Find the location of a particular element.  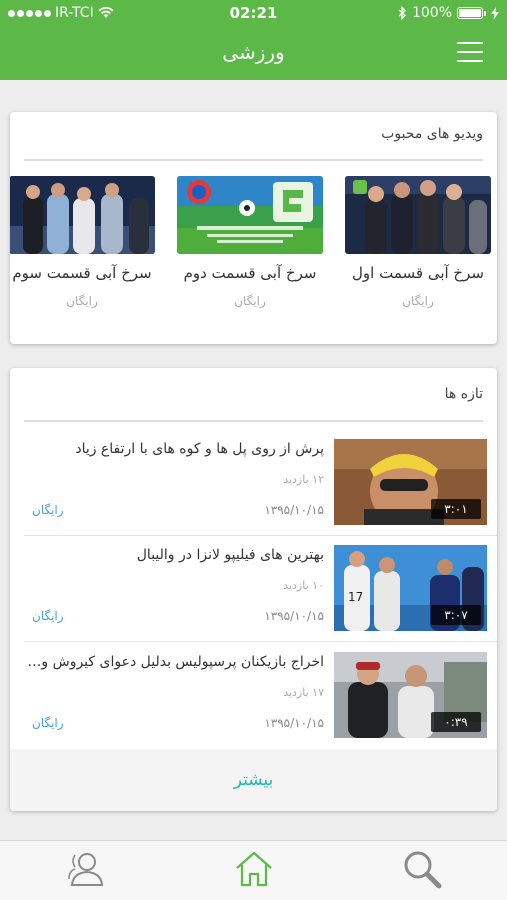

view-count: ۱۰ بازدید is located at coordinates (303, 585).